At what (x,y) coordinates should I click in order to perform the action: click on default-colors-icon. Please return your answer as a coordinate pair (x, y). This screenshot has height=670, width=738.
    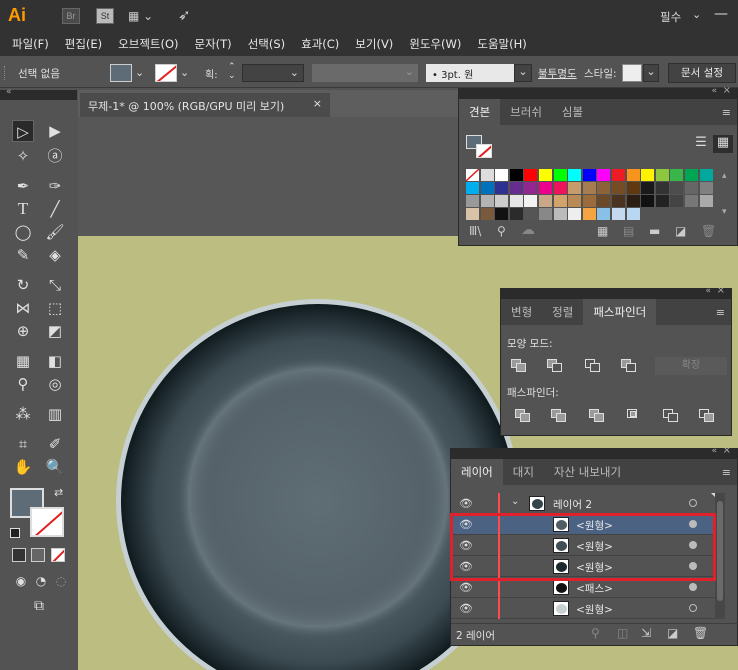
    Looking at the image, I should click on (15, 533).